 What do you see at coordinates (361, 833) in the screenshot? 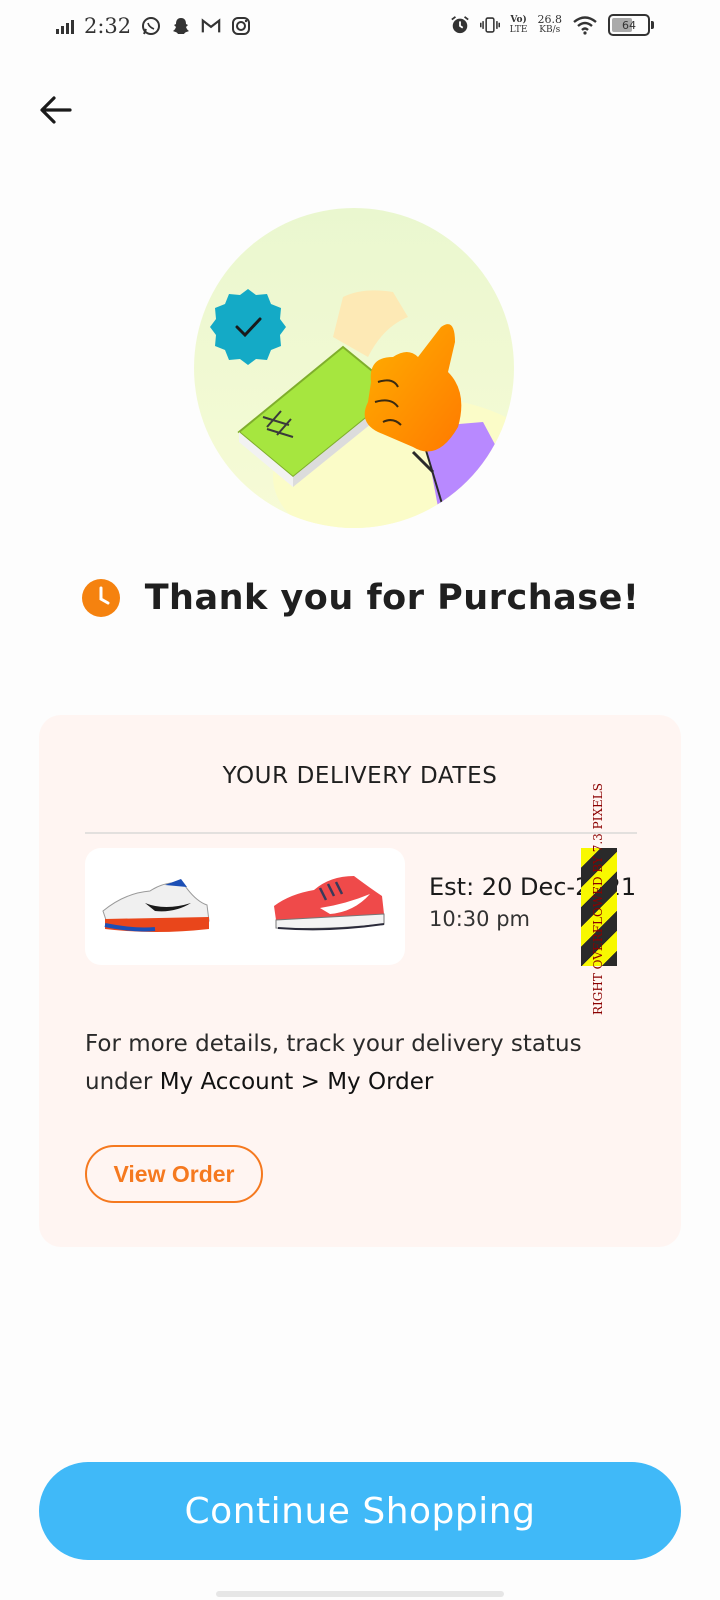
I see `divider` at bounding box center [361, 833].